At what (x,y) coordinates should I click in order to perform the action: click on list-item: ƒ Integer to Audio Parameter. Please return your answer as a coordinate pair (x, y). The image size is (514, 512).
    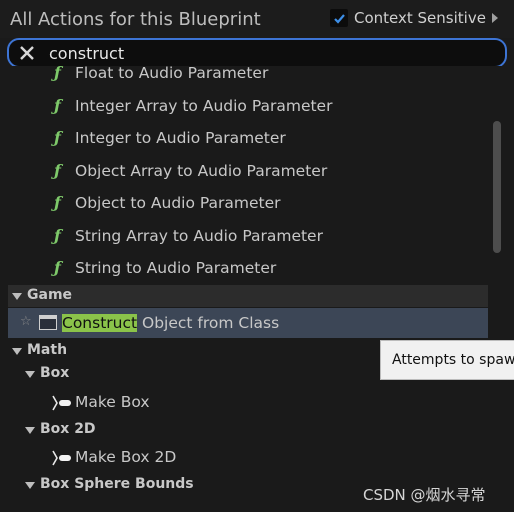
    Looking at the image, I should click on (248, 138).